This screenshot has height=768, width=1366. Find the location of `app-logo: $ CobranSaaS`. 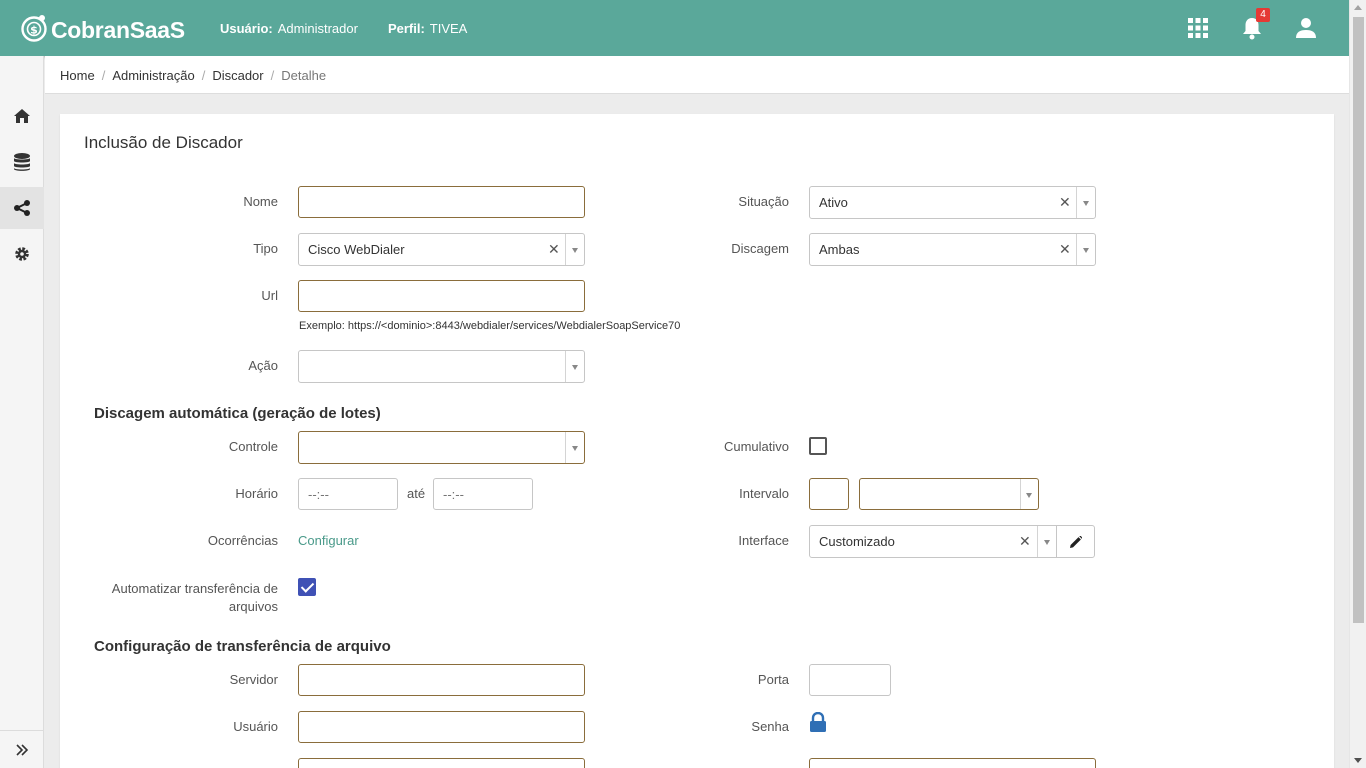

app-logo: $ CobranSaaS is located at coordinates (102, 27).